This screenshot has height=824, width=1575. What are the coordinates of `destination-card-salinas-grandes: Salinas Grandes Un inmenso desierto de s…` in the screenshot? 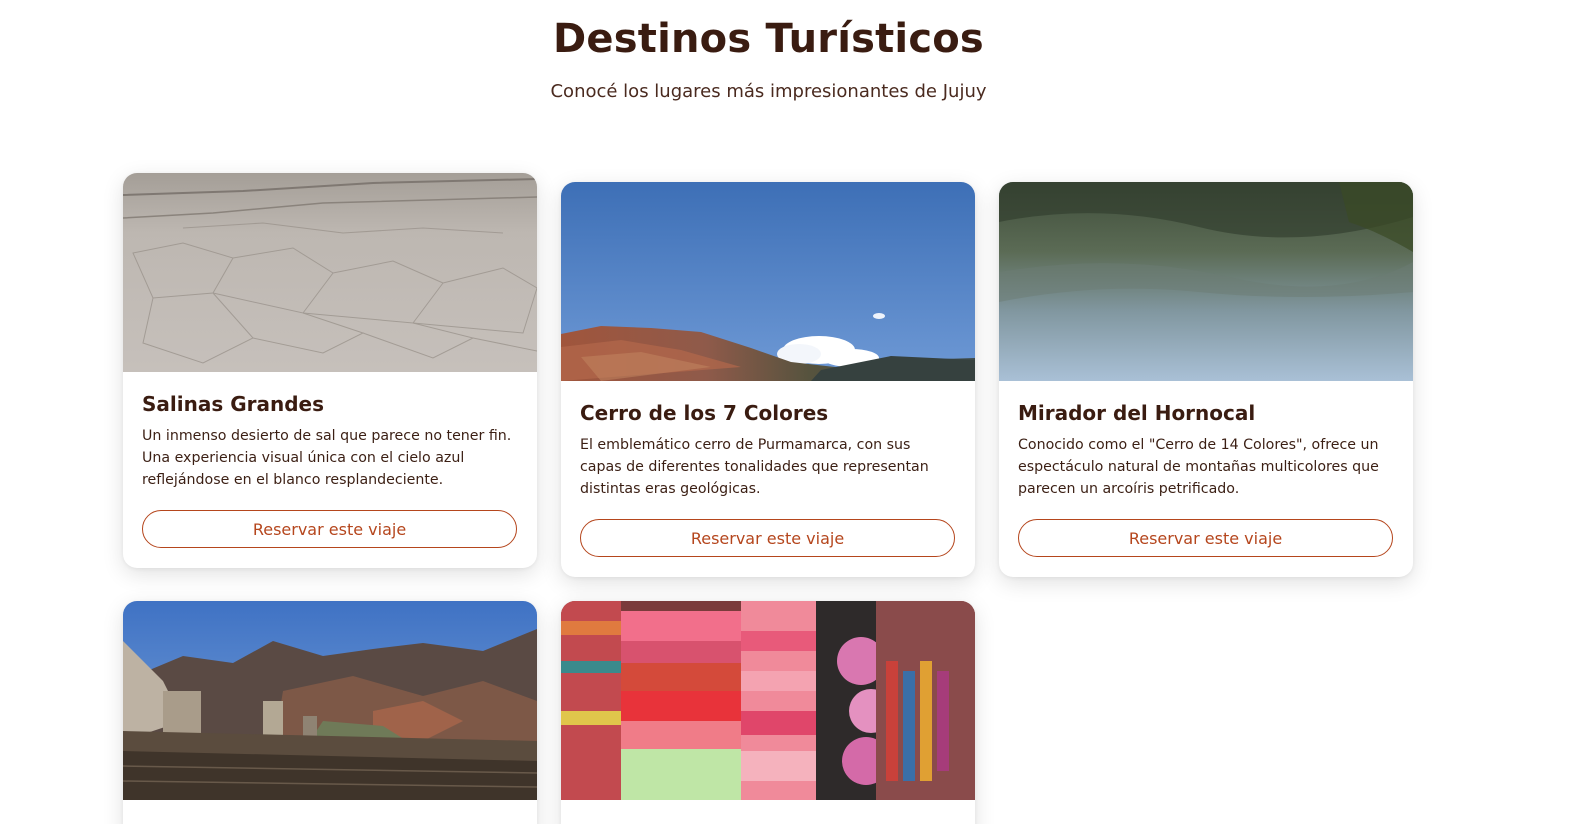 It's located at (330, 370).